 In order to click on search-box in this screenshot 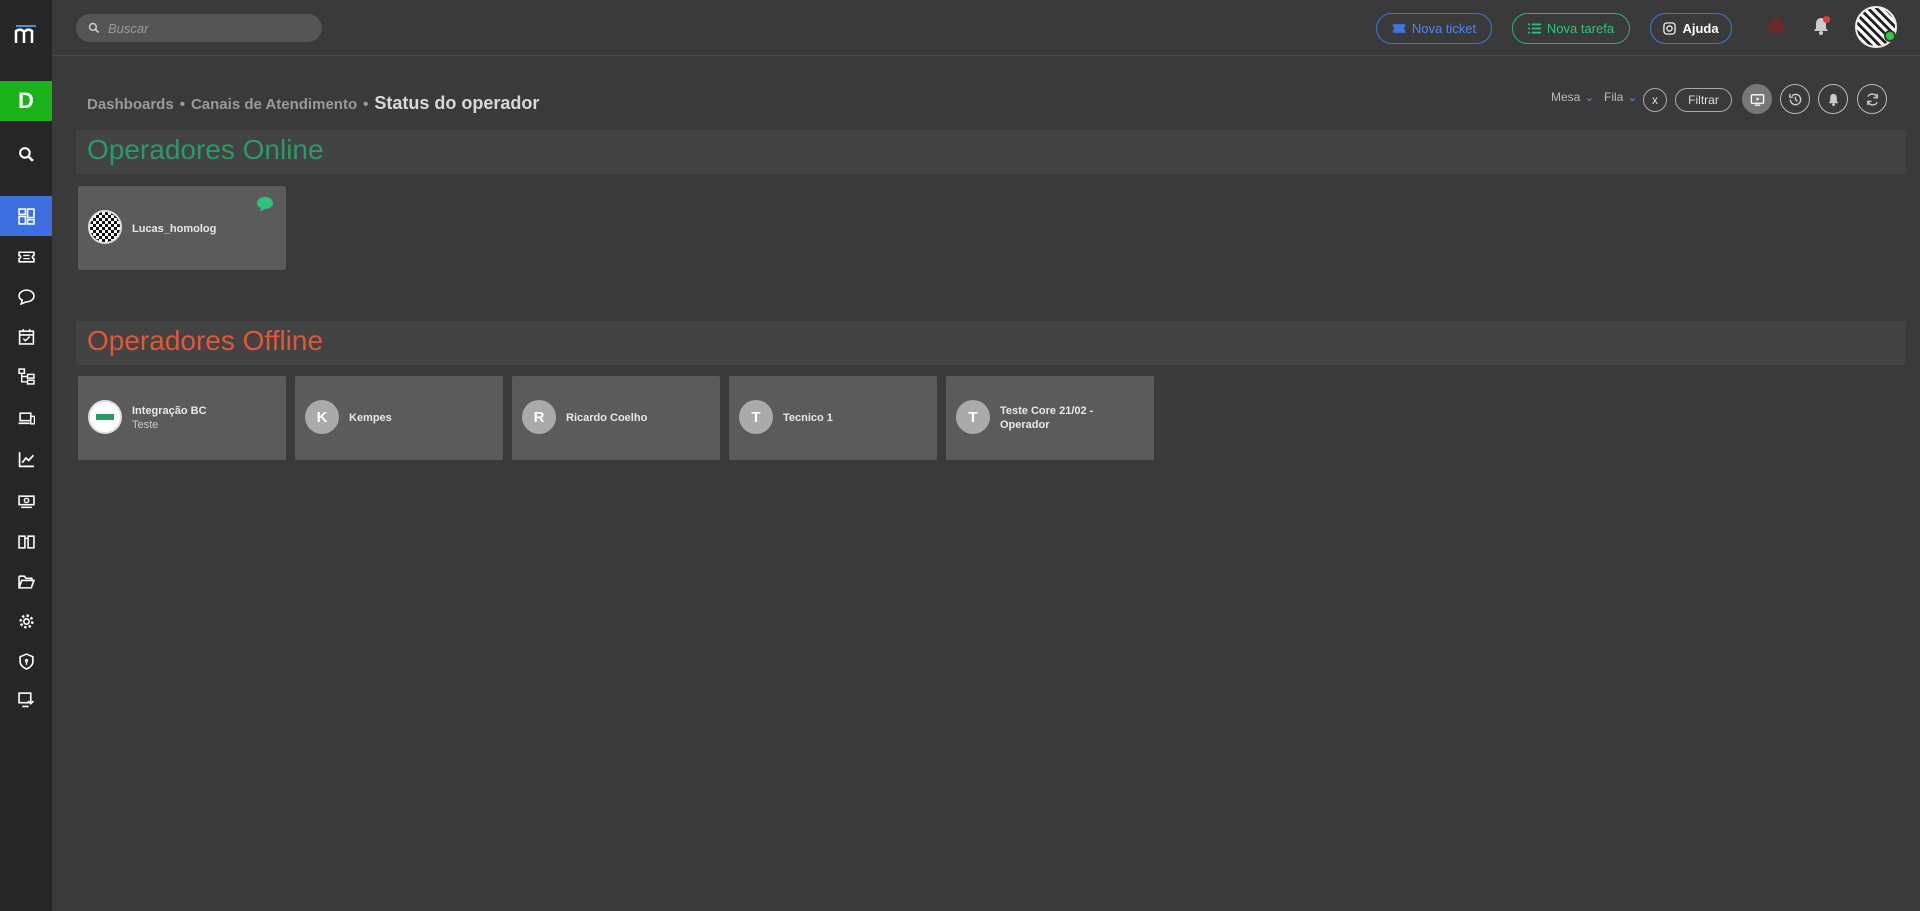, I will do `click(199, 28)`.